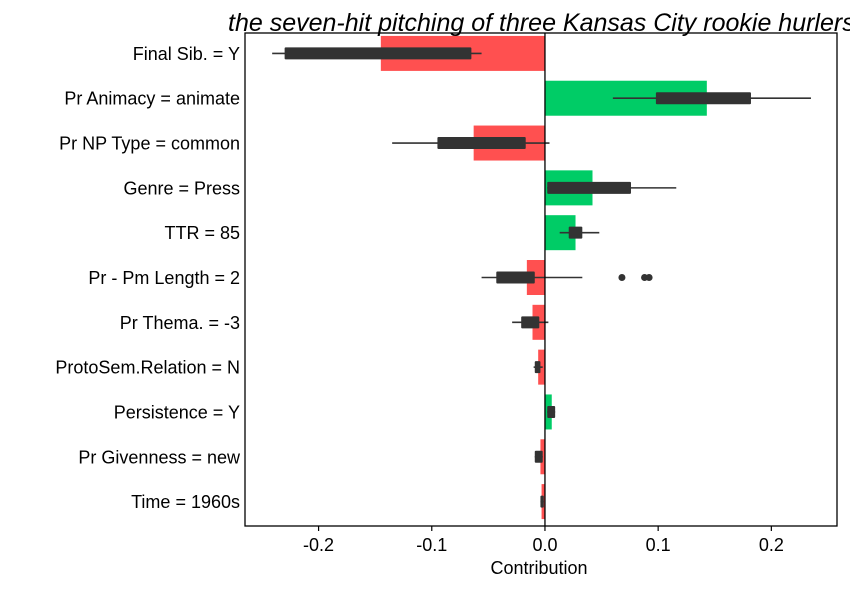 This screenshot has height=593, width=850. What do you see at coordinates (538, 568) in the screenshot?
I see `x-axis-label: Contribution` at bounding box center [538, 568].